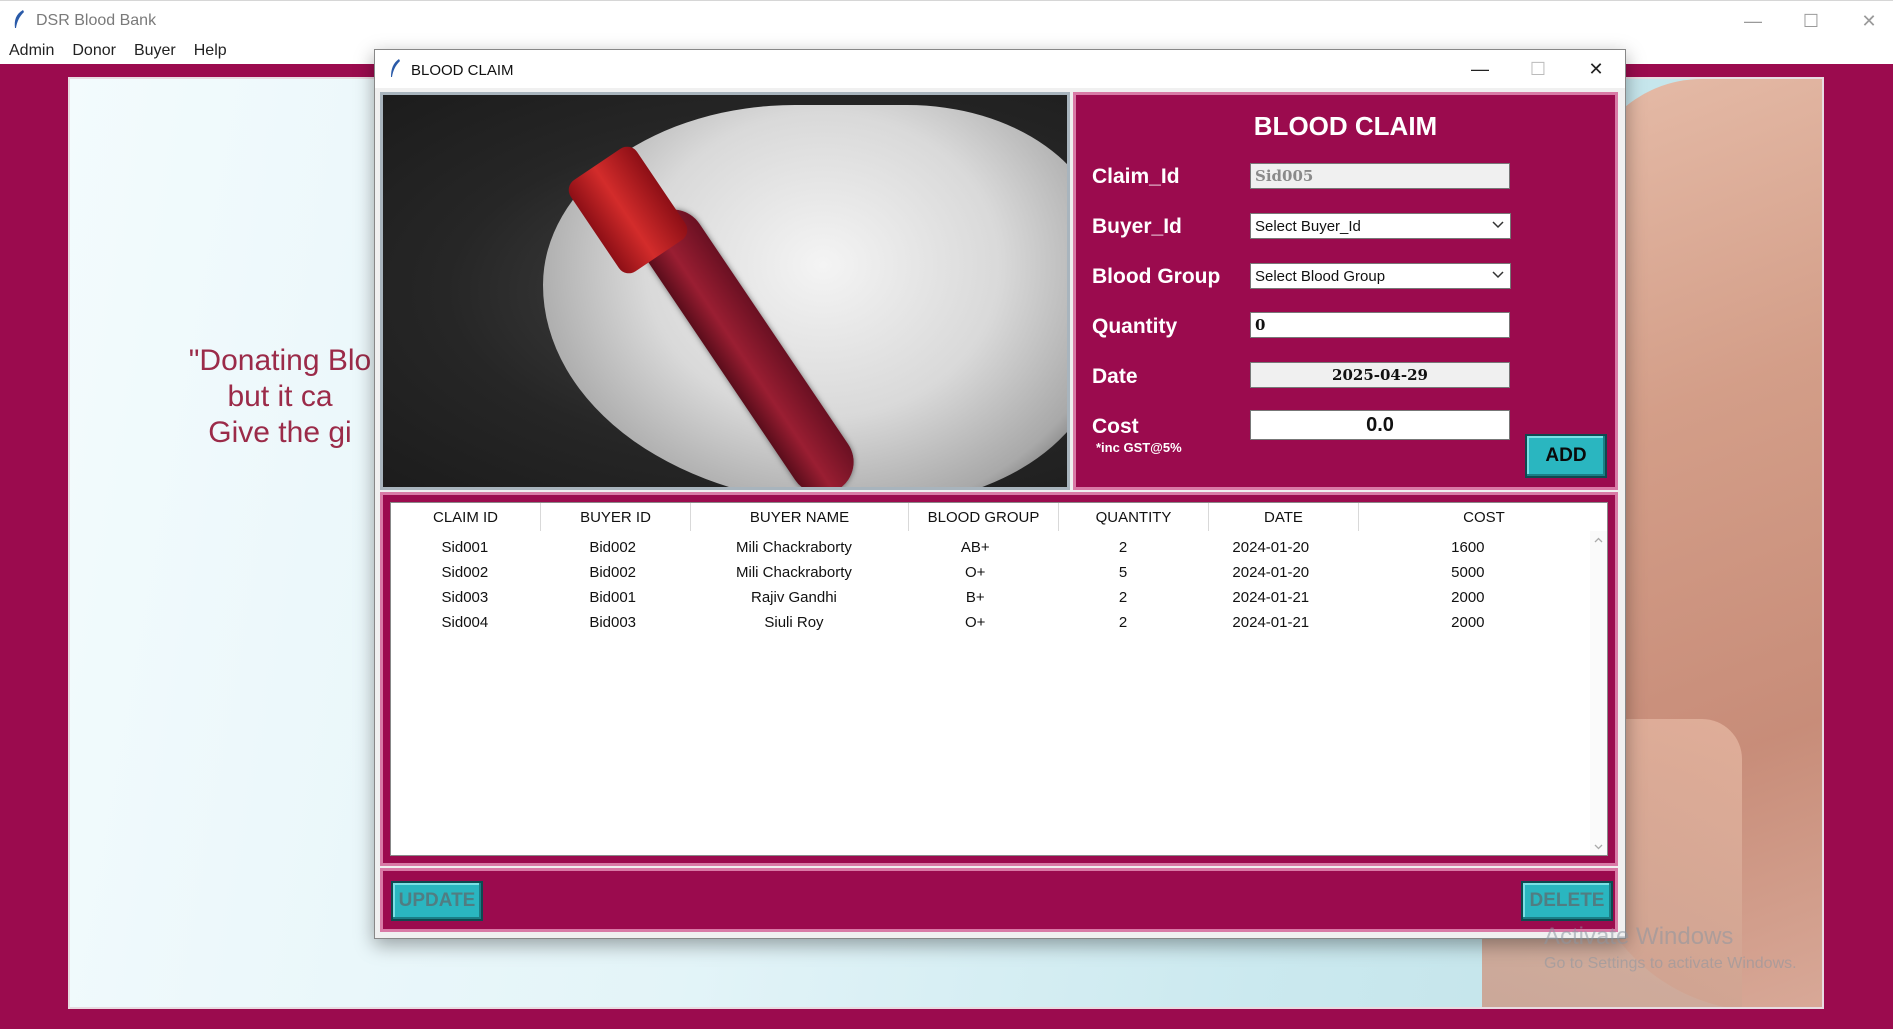 The image size is (1893, 1029). I want to click on column-header: DATE, so click(1284, 517).